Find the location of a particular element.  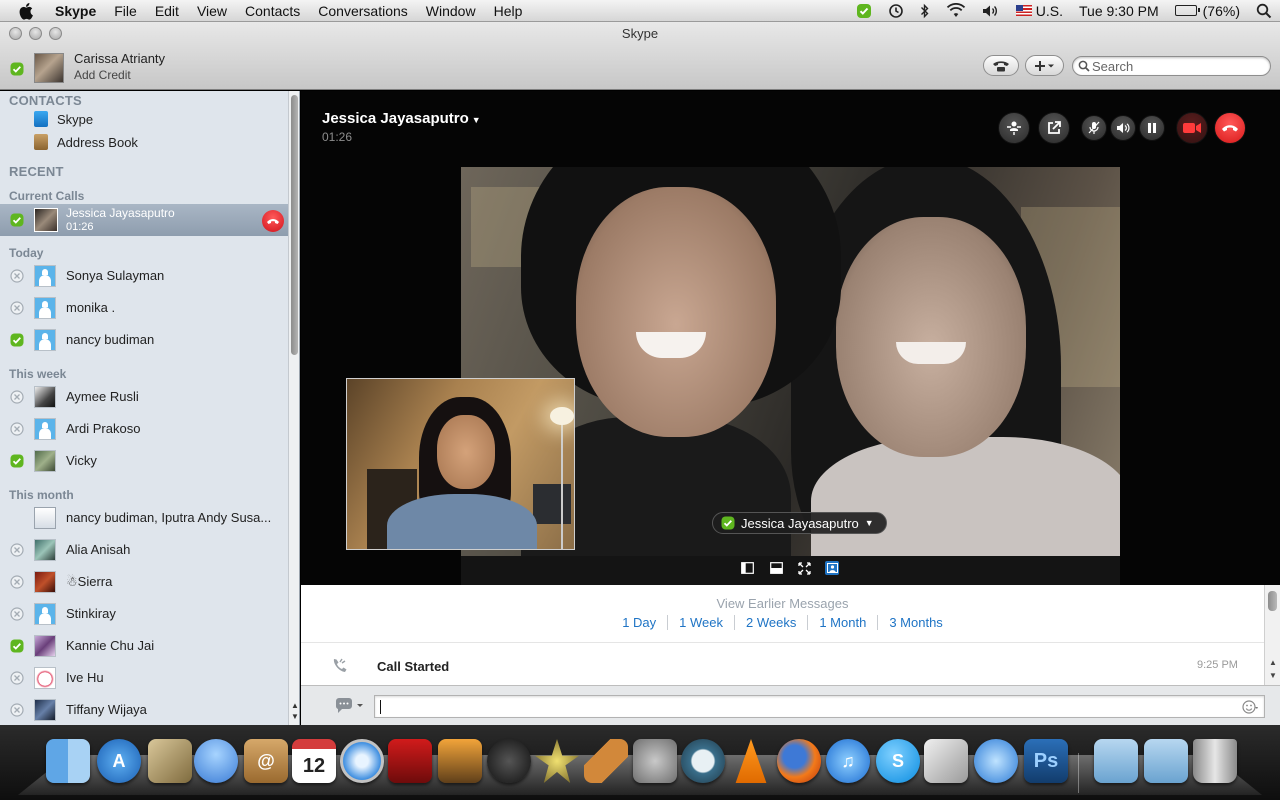

input-source-menu: U.S. is located at coordinates (1039, 11).